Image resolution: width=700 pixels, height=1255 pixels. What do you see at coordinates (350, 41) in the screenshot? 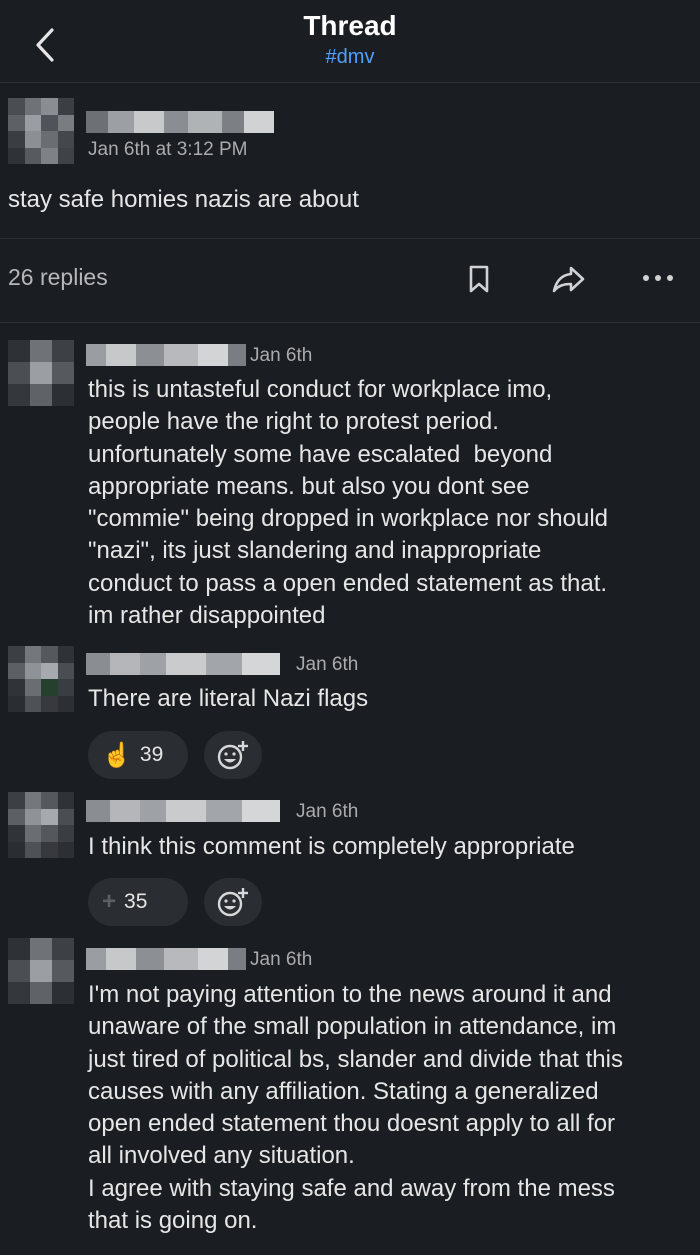
I see `thread-header: Thread #dmv` at bounding box center [350, 41].